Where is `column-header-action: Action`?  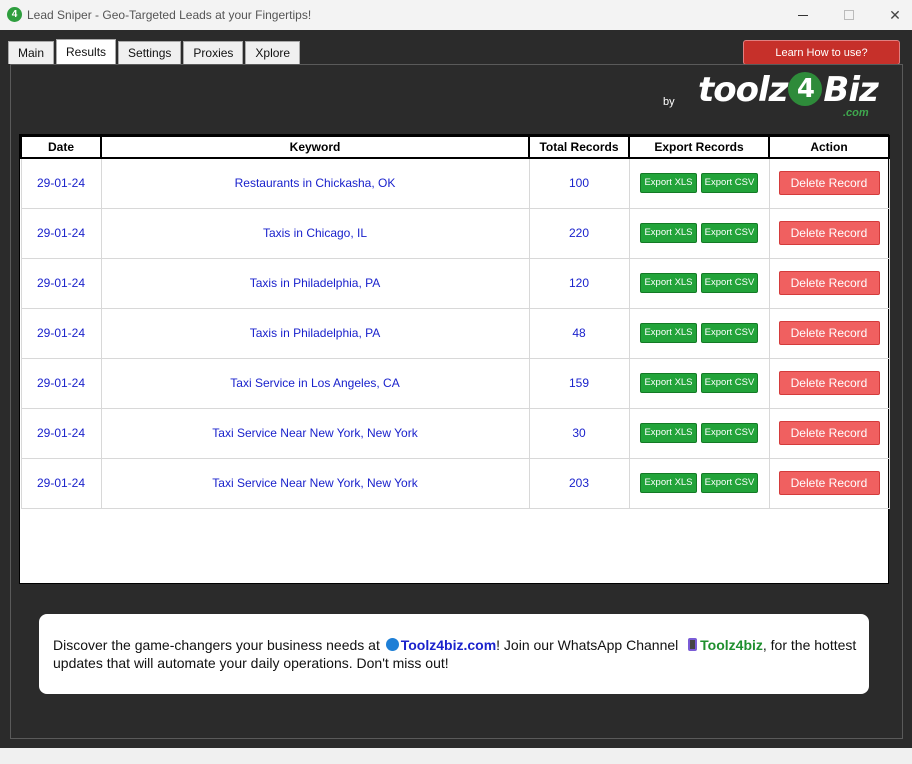
column-header-action: Action is located at coordinates (829, 147).